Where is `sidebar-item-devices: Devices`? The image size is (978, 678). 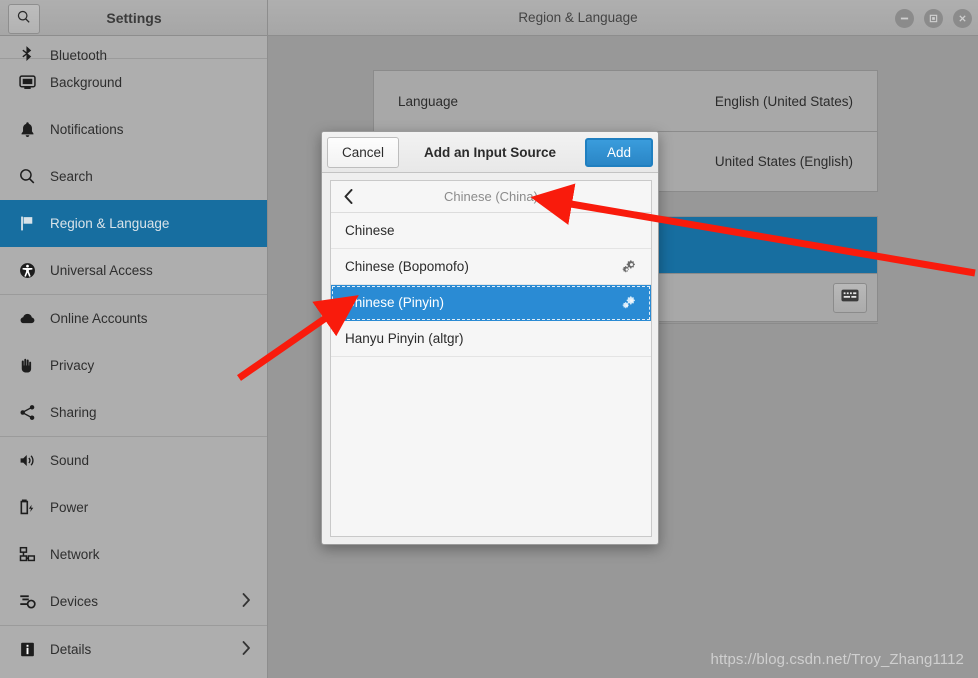 sidebar-item-devices: Devices is located at coordinates (133, 601).